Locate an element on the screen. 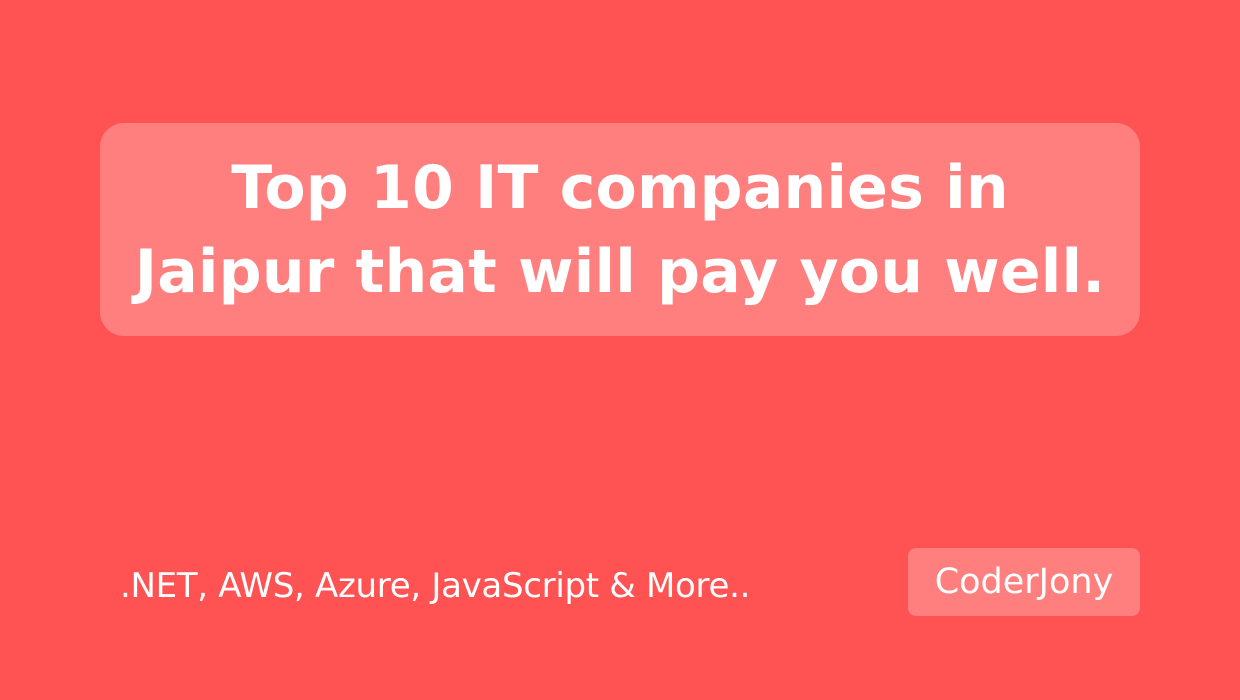 Image resolution: width=1240 pixels, height=700 pixels. title-line-2: Jaipur that will pay you well. is located at coordinates (620, 271).